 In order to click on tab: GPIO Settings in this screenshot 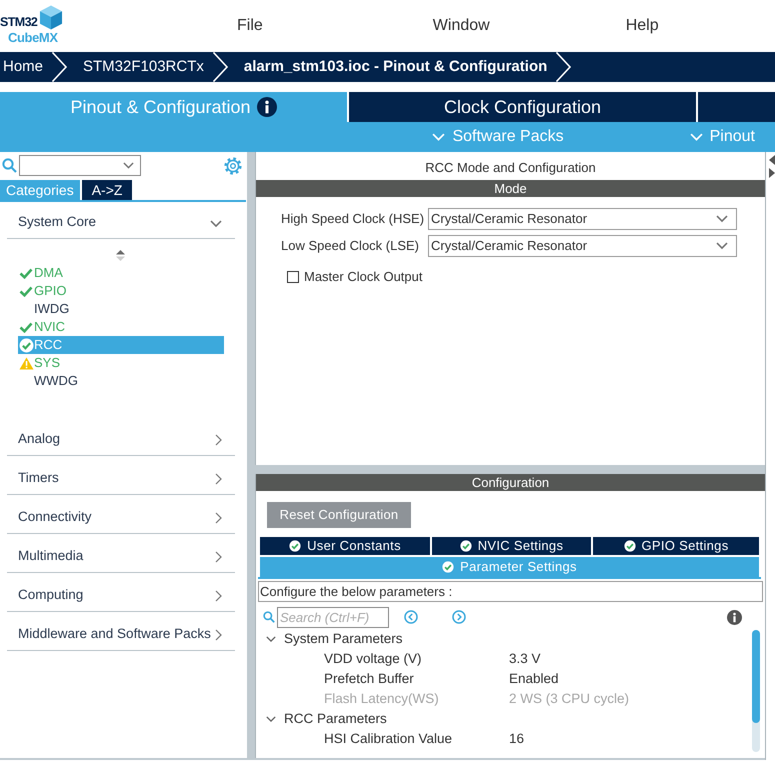, I will do `click(676, 546)`.